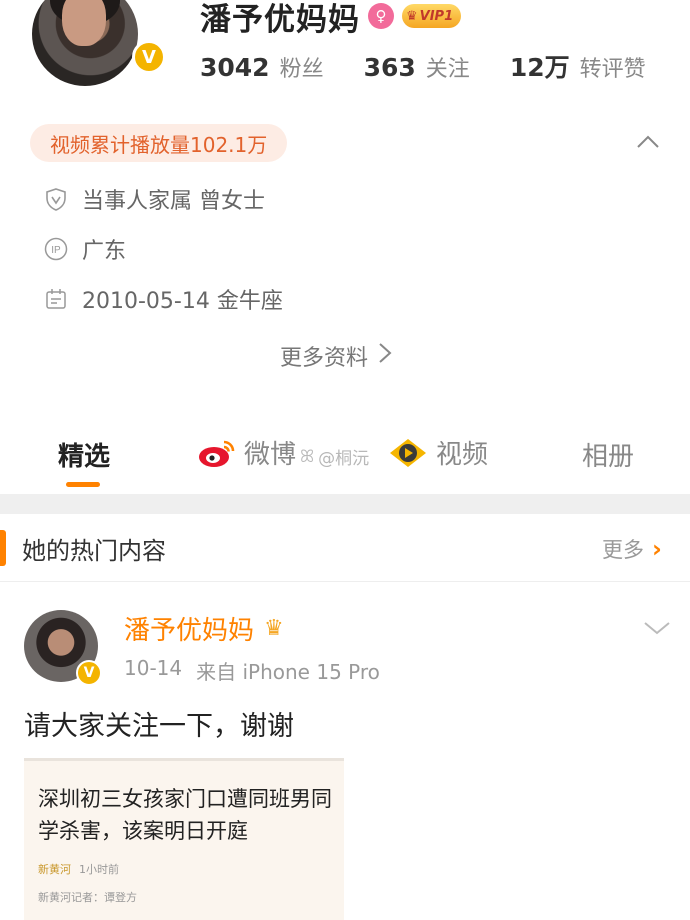  I want to click on video-play-count-pill: 视频累计播放量102.1万, so click(159, 143).